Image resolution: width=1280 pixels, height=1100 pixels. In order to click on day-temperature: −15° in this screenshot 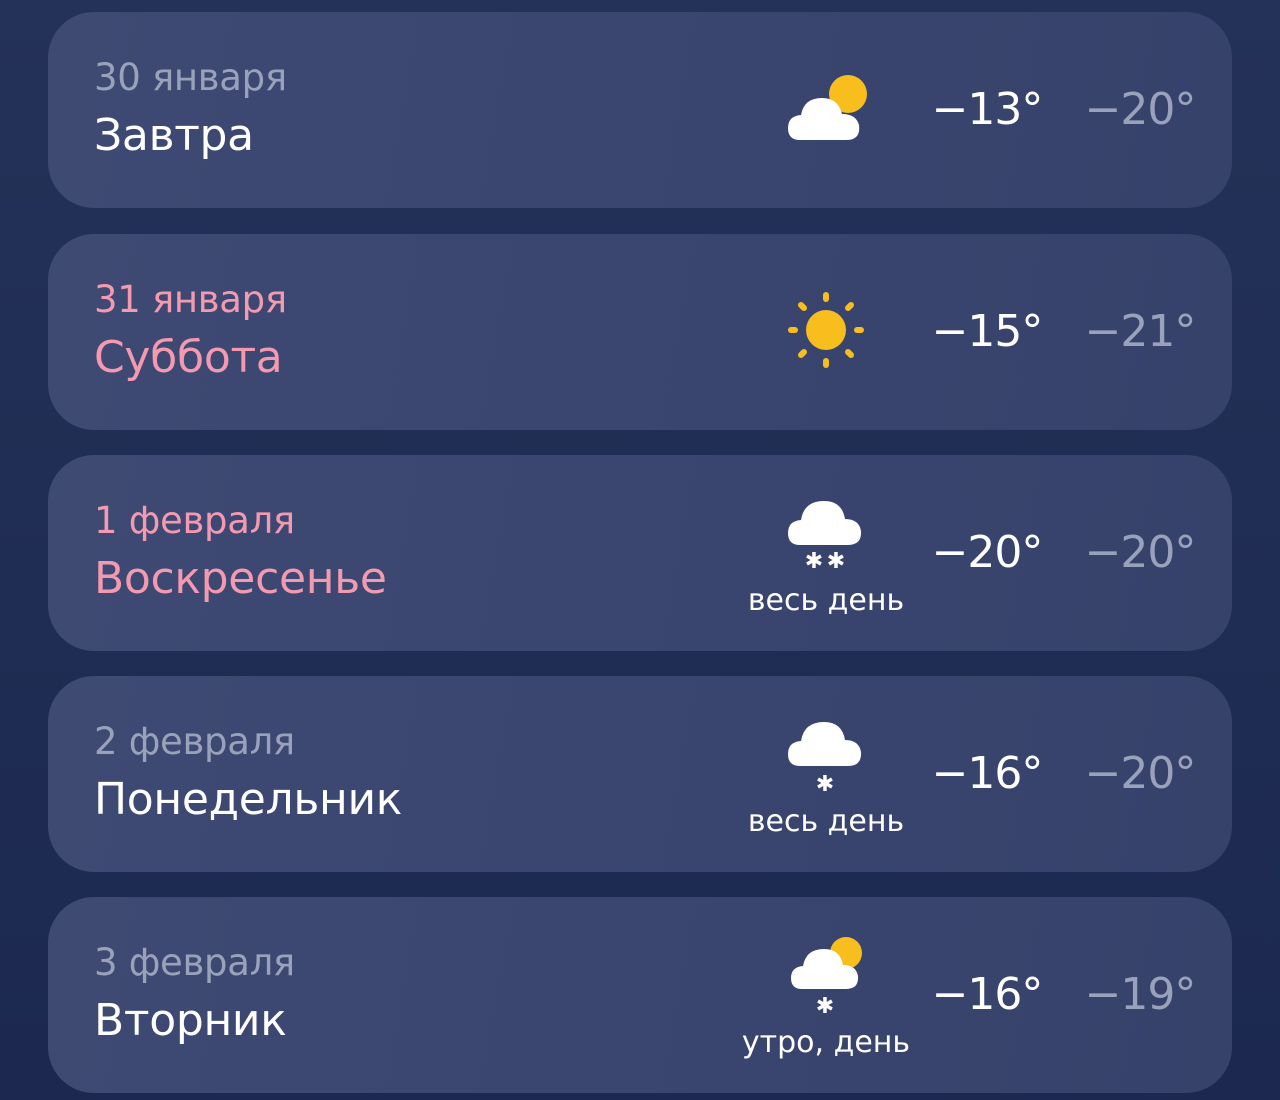, I will do `click(987, 331)`.